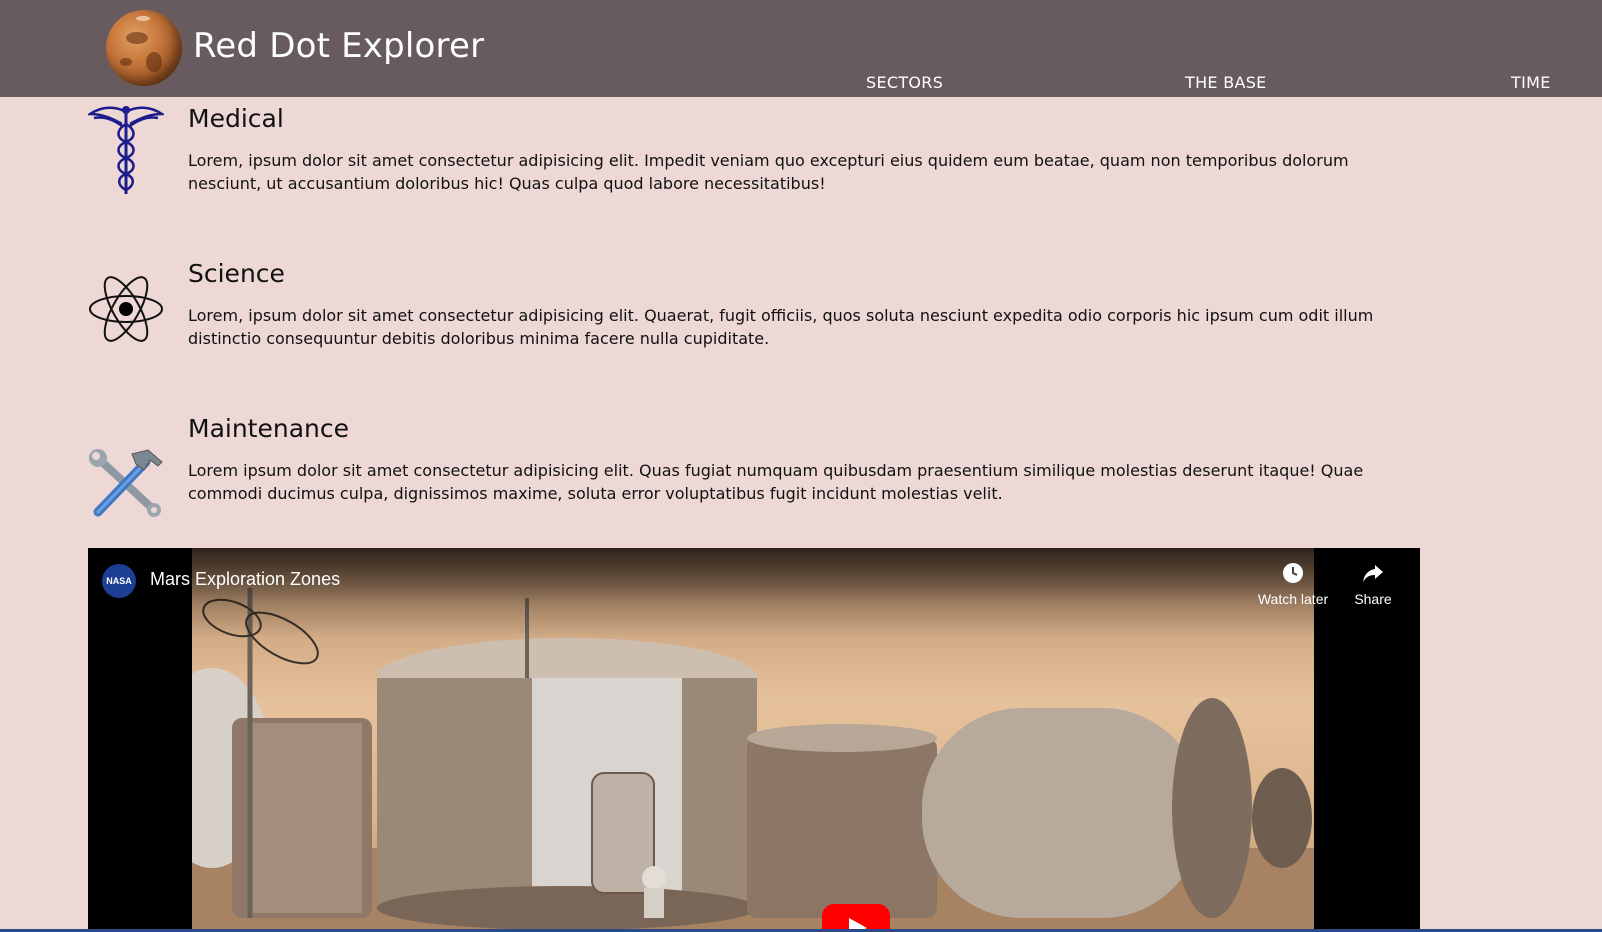 The height and width of the screenshot is (932, 1602). Describe the element at coordinates (1293, 573) in the screenshot. I see `clock-icon` at that location.